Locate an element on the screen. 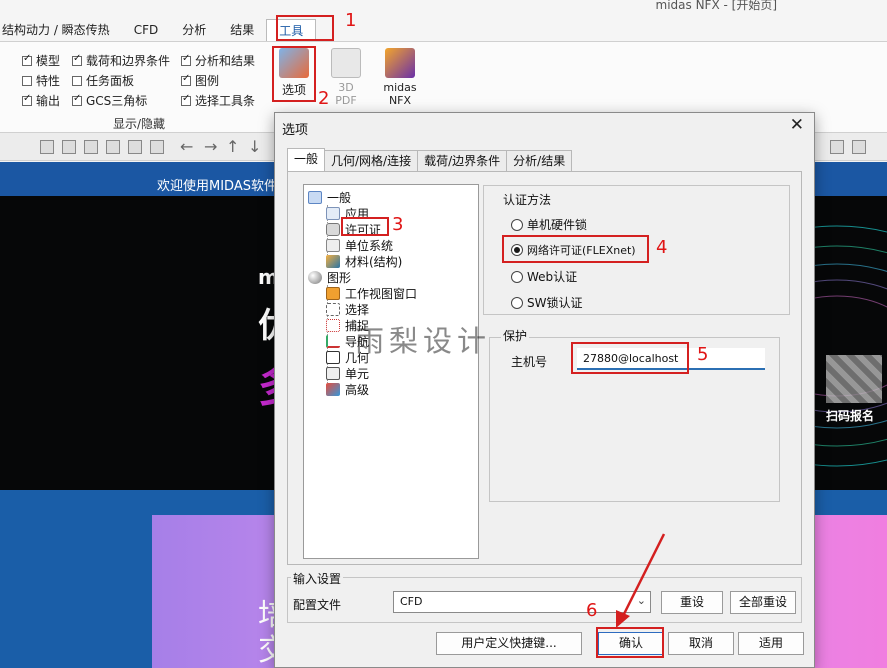  pdf3d-label-1: 3D is located at coordinates (346, 87).